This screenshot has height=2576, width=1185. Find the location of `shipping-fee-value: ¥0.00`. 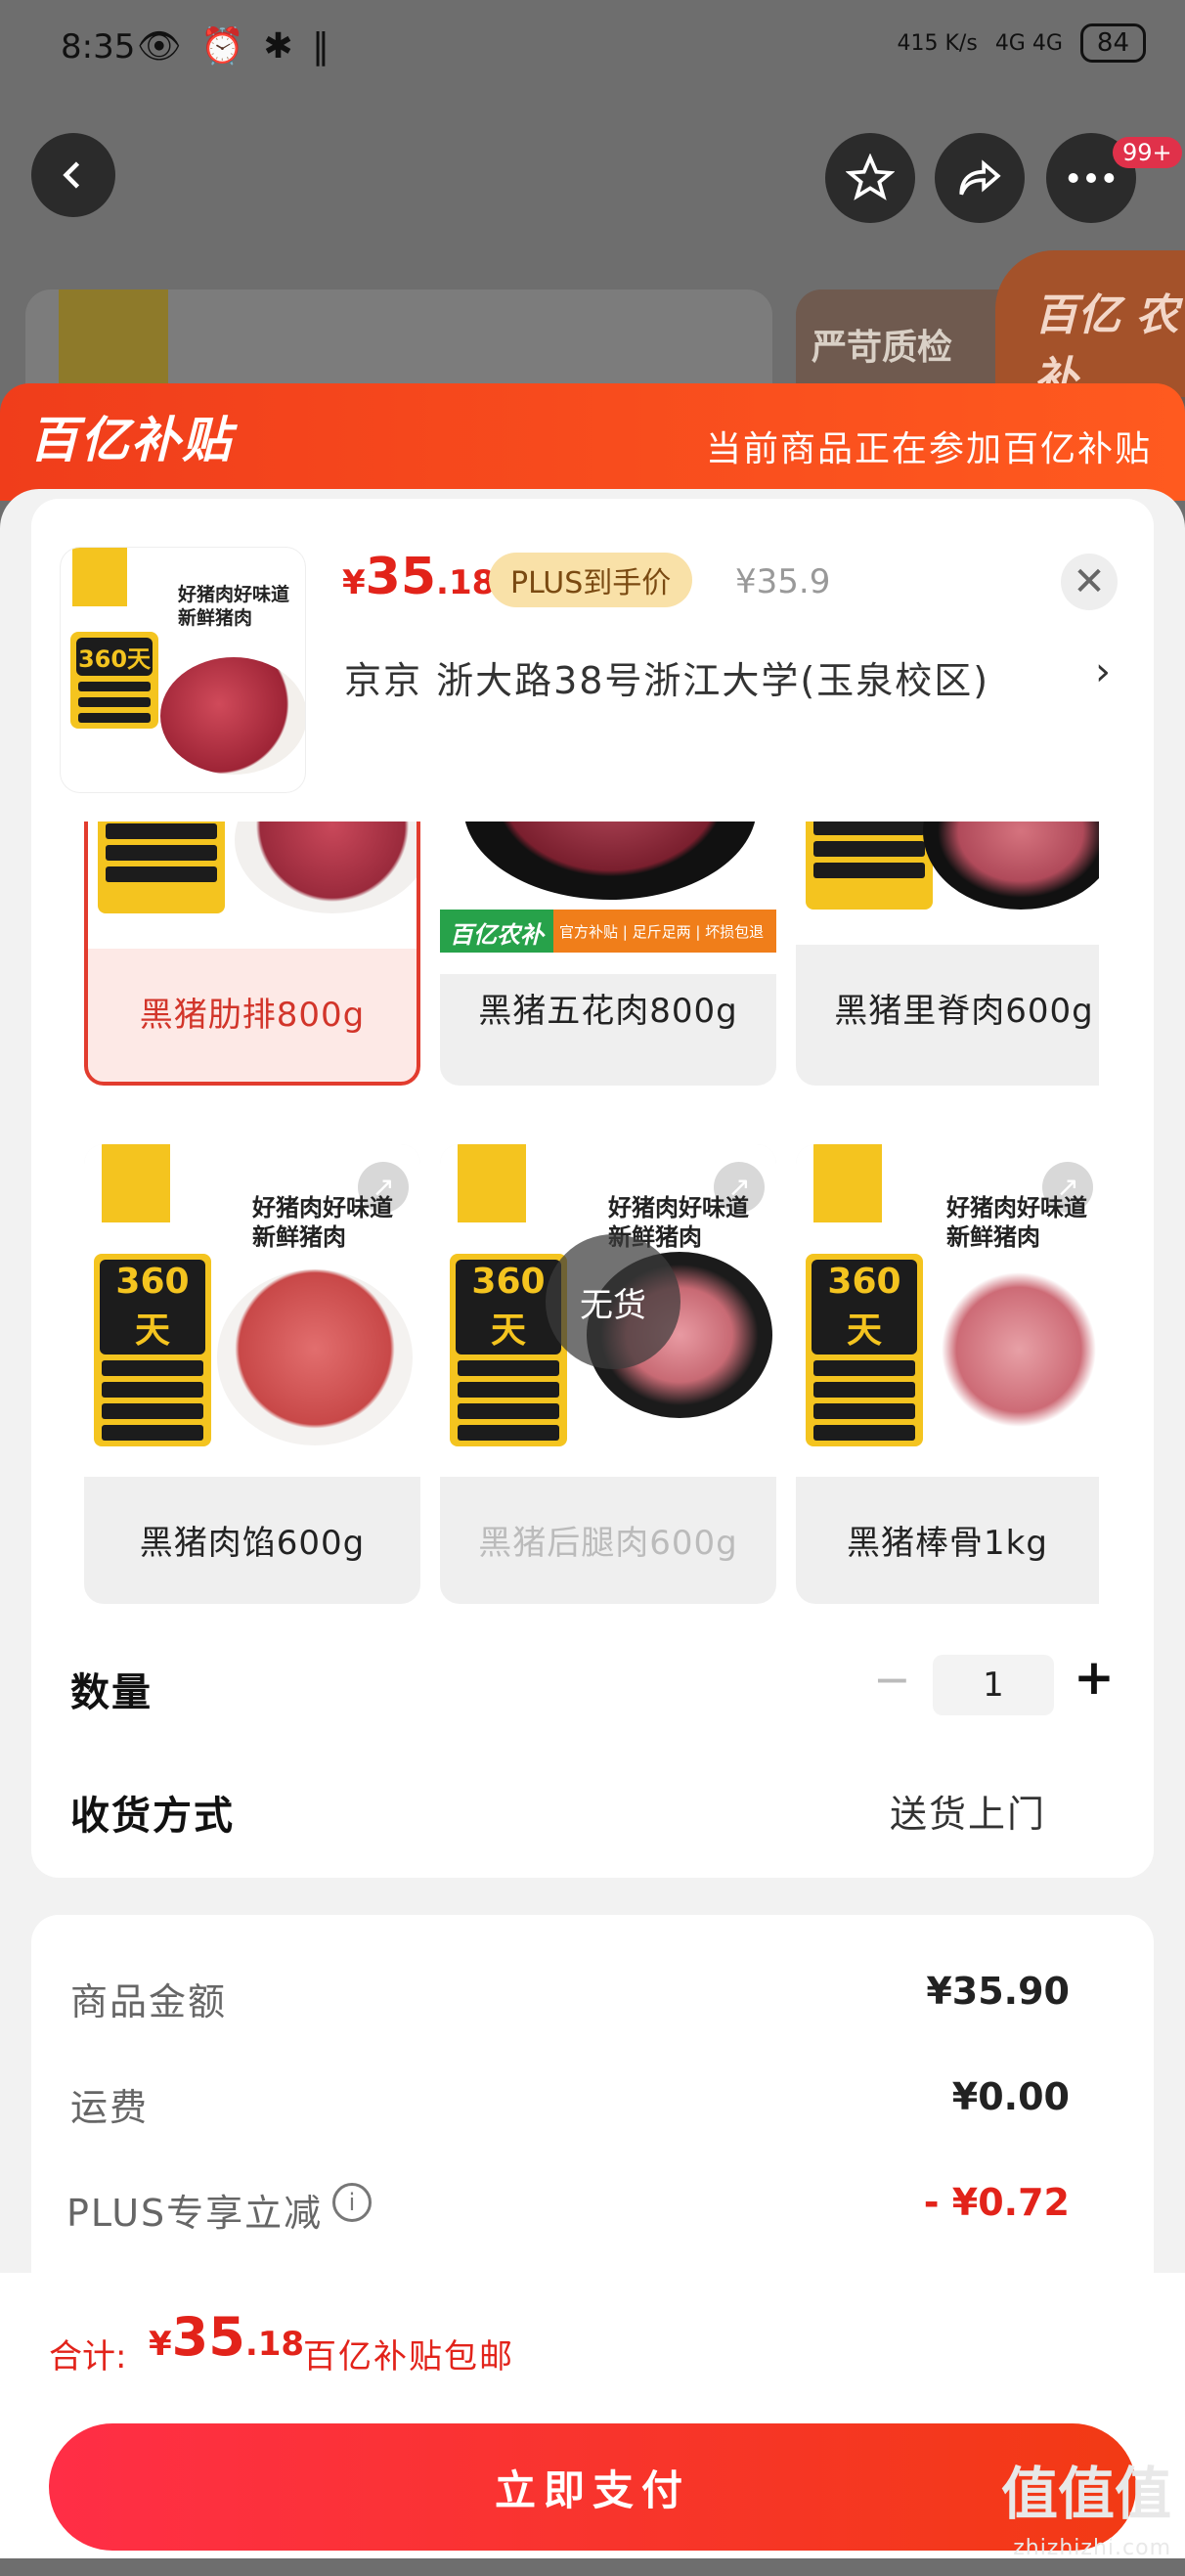

shipping-fee-value: ¥0.00 is located at coordinates (1010, 2097).